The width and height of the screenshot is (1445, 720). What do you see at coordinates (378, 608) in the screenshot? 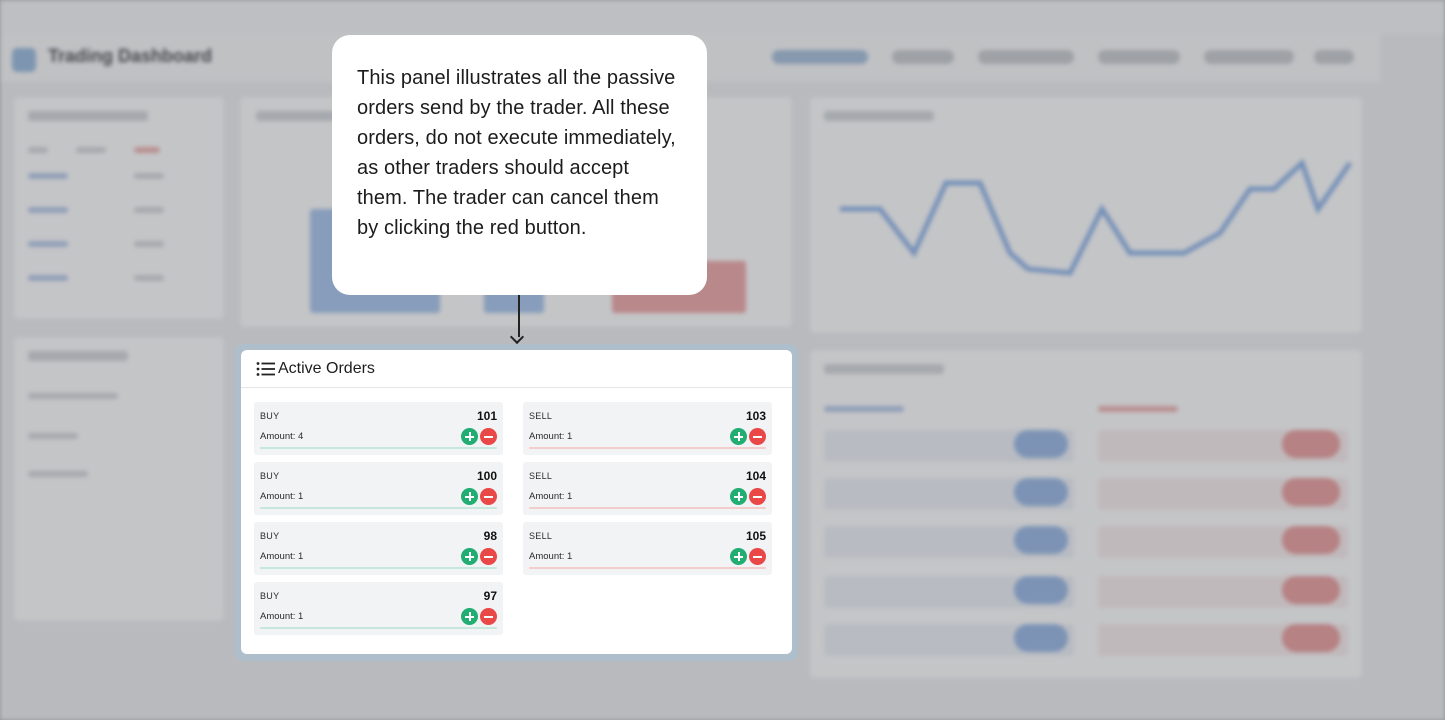
I see `order-card-buy: BUY 97 Amount: 1` at bounding box center [378, 608].